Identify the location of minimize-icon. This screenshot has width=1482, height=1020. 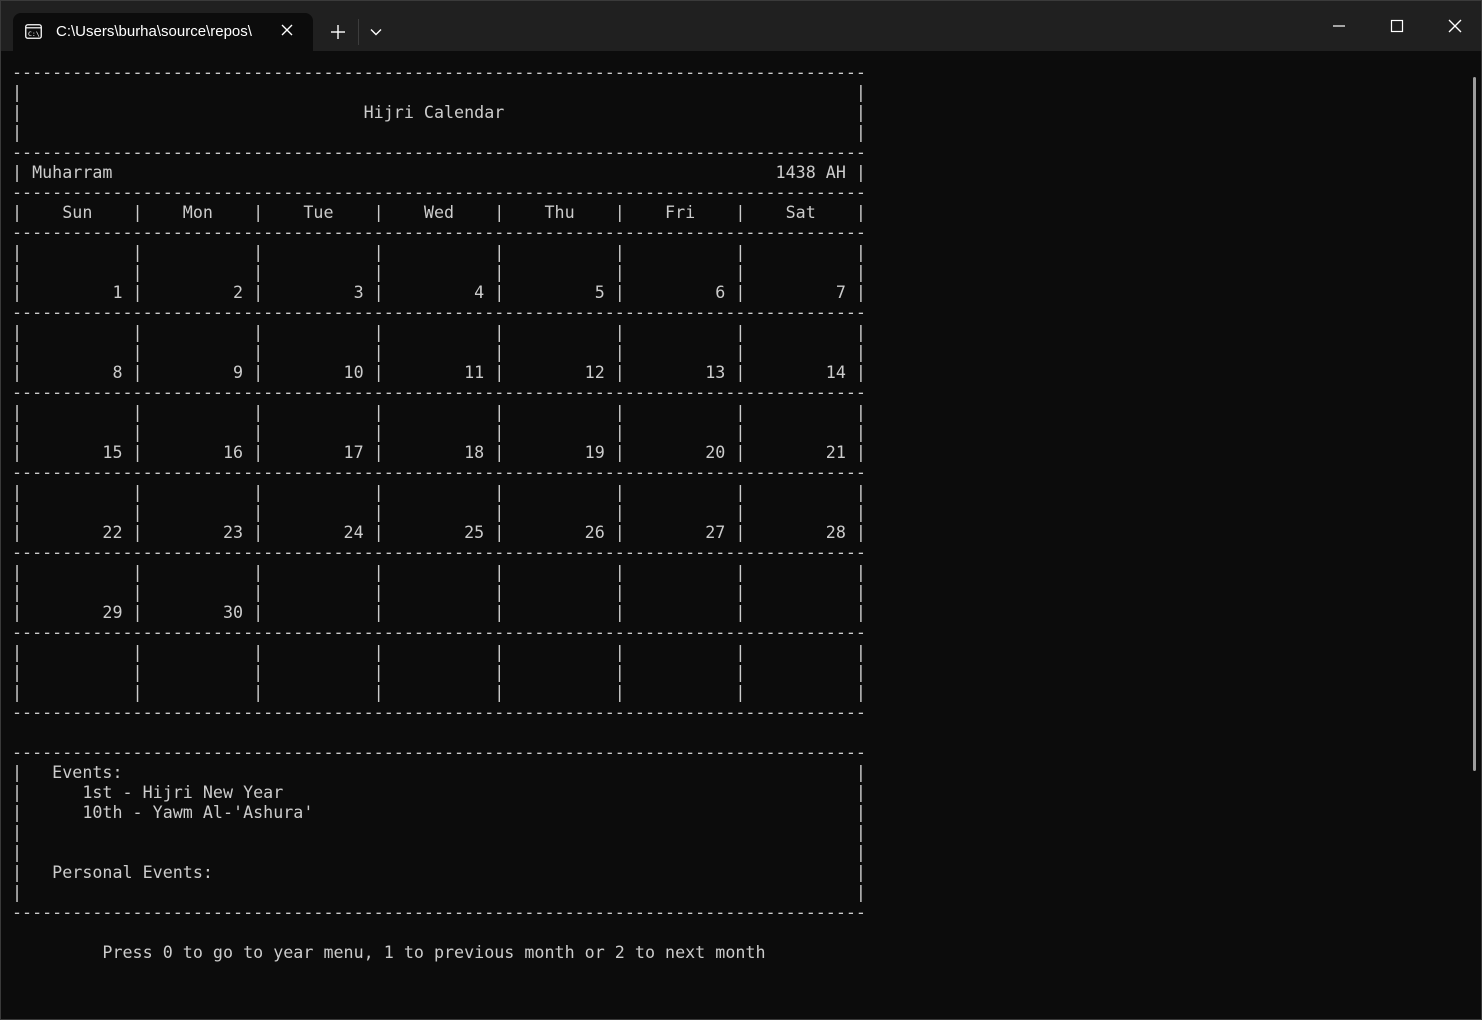
(1339, 26).